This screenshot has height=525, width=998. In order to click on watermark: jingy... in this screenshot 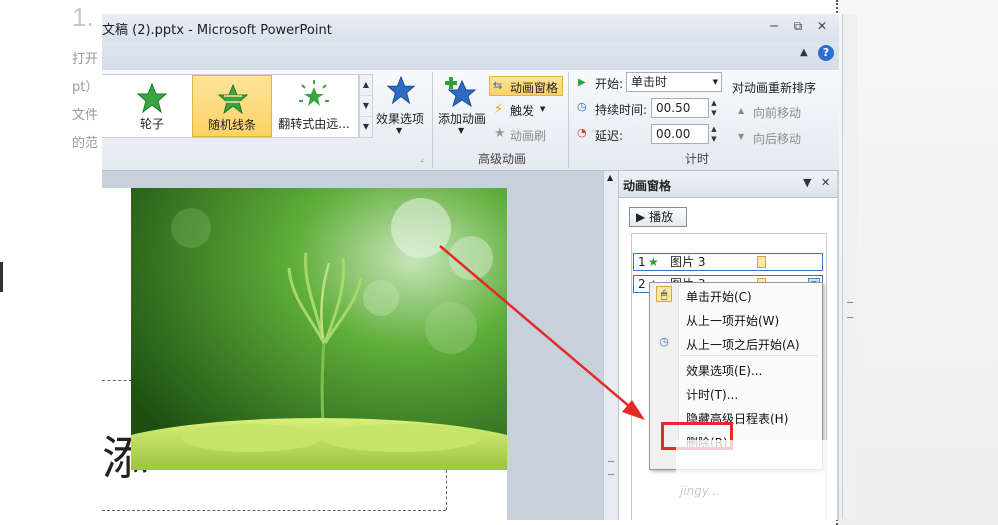, I will do `click(700, 491)`.